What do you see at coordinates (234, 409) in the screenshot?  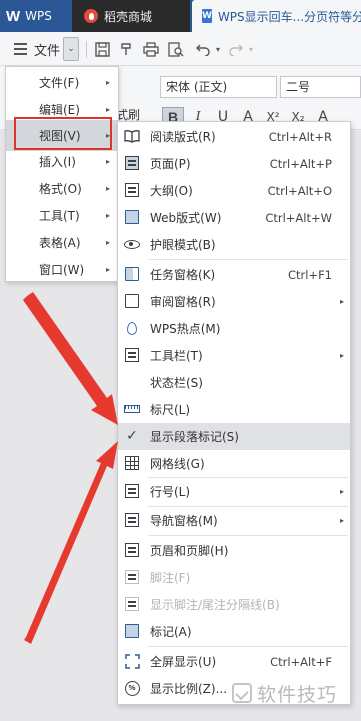 I see `menu-item-ruler: 标尺(L)` at bounding box center [234, 409].